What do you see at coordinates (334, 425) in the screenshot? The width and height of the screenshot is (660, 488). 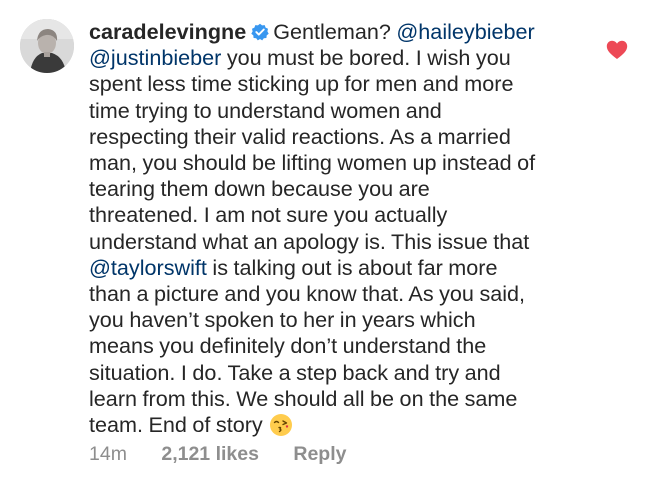 I see `comment-line: team. End of story` at bounding box center [334, 425].